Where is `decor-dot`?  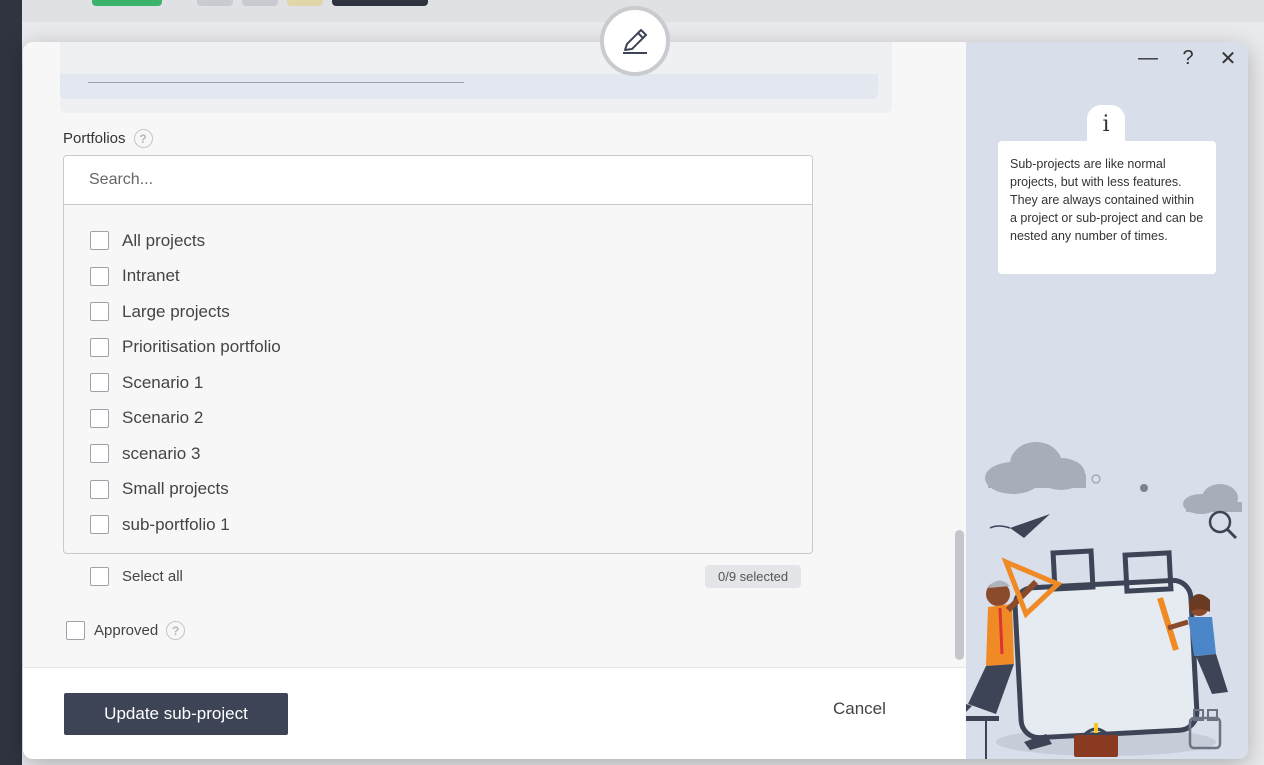 decor-dot is located at coordinates (1144, 488).